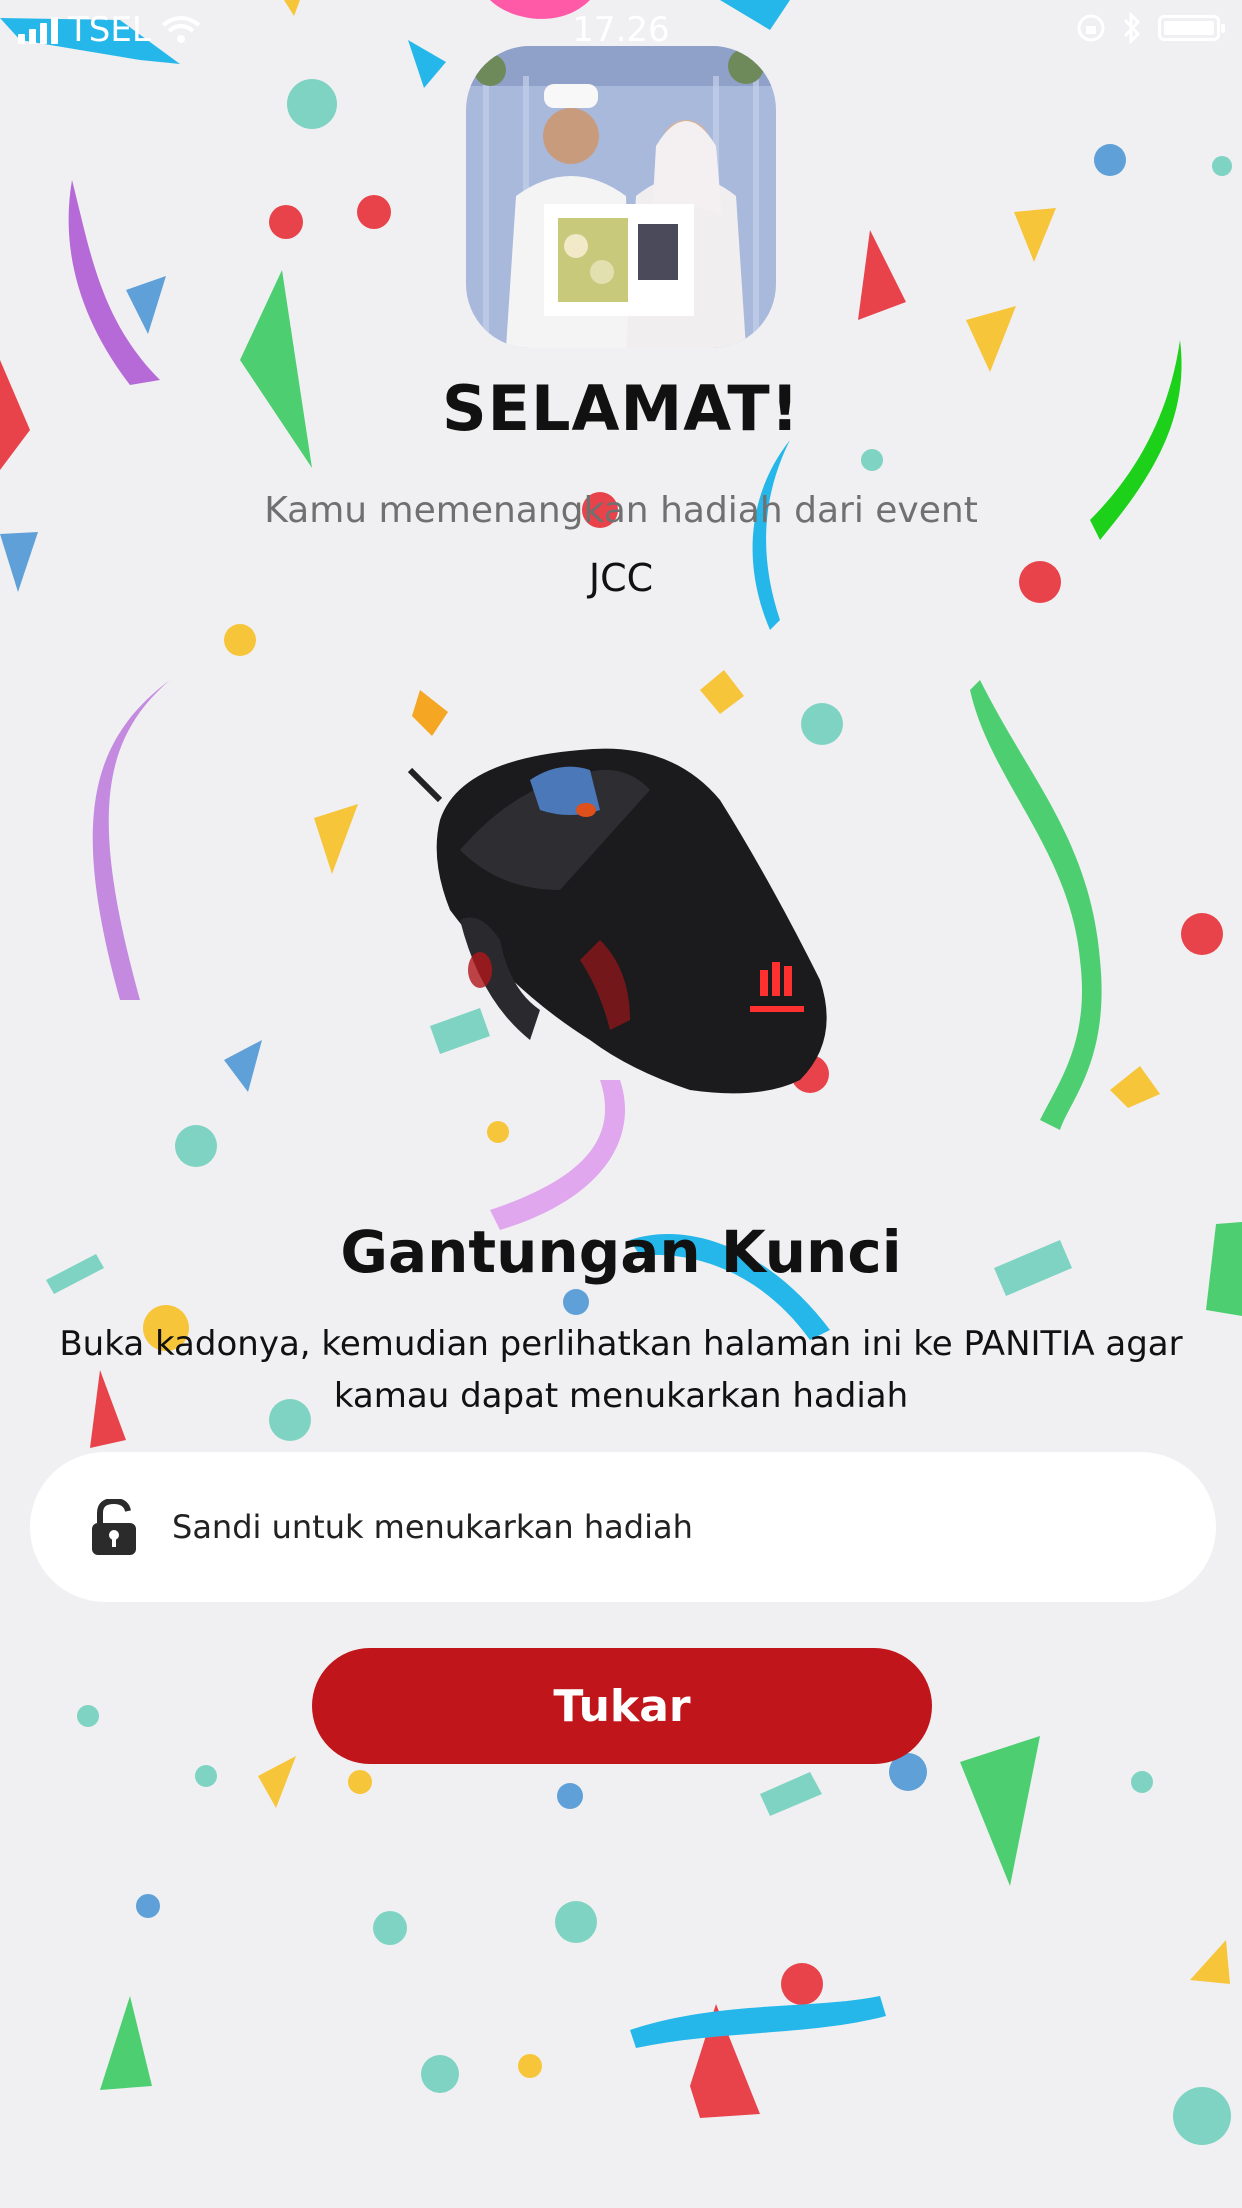 The width and height of the screenshot is (1242, 2208). Describe the element at coordinates (621, 510) in the screenshot. I see `prize-subtitle: Kamu memenangkan hadiah dari event` at that location.